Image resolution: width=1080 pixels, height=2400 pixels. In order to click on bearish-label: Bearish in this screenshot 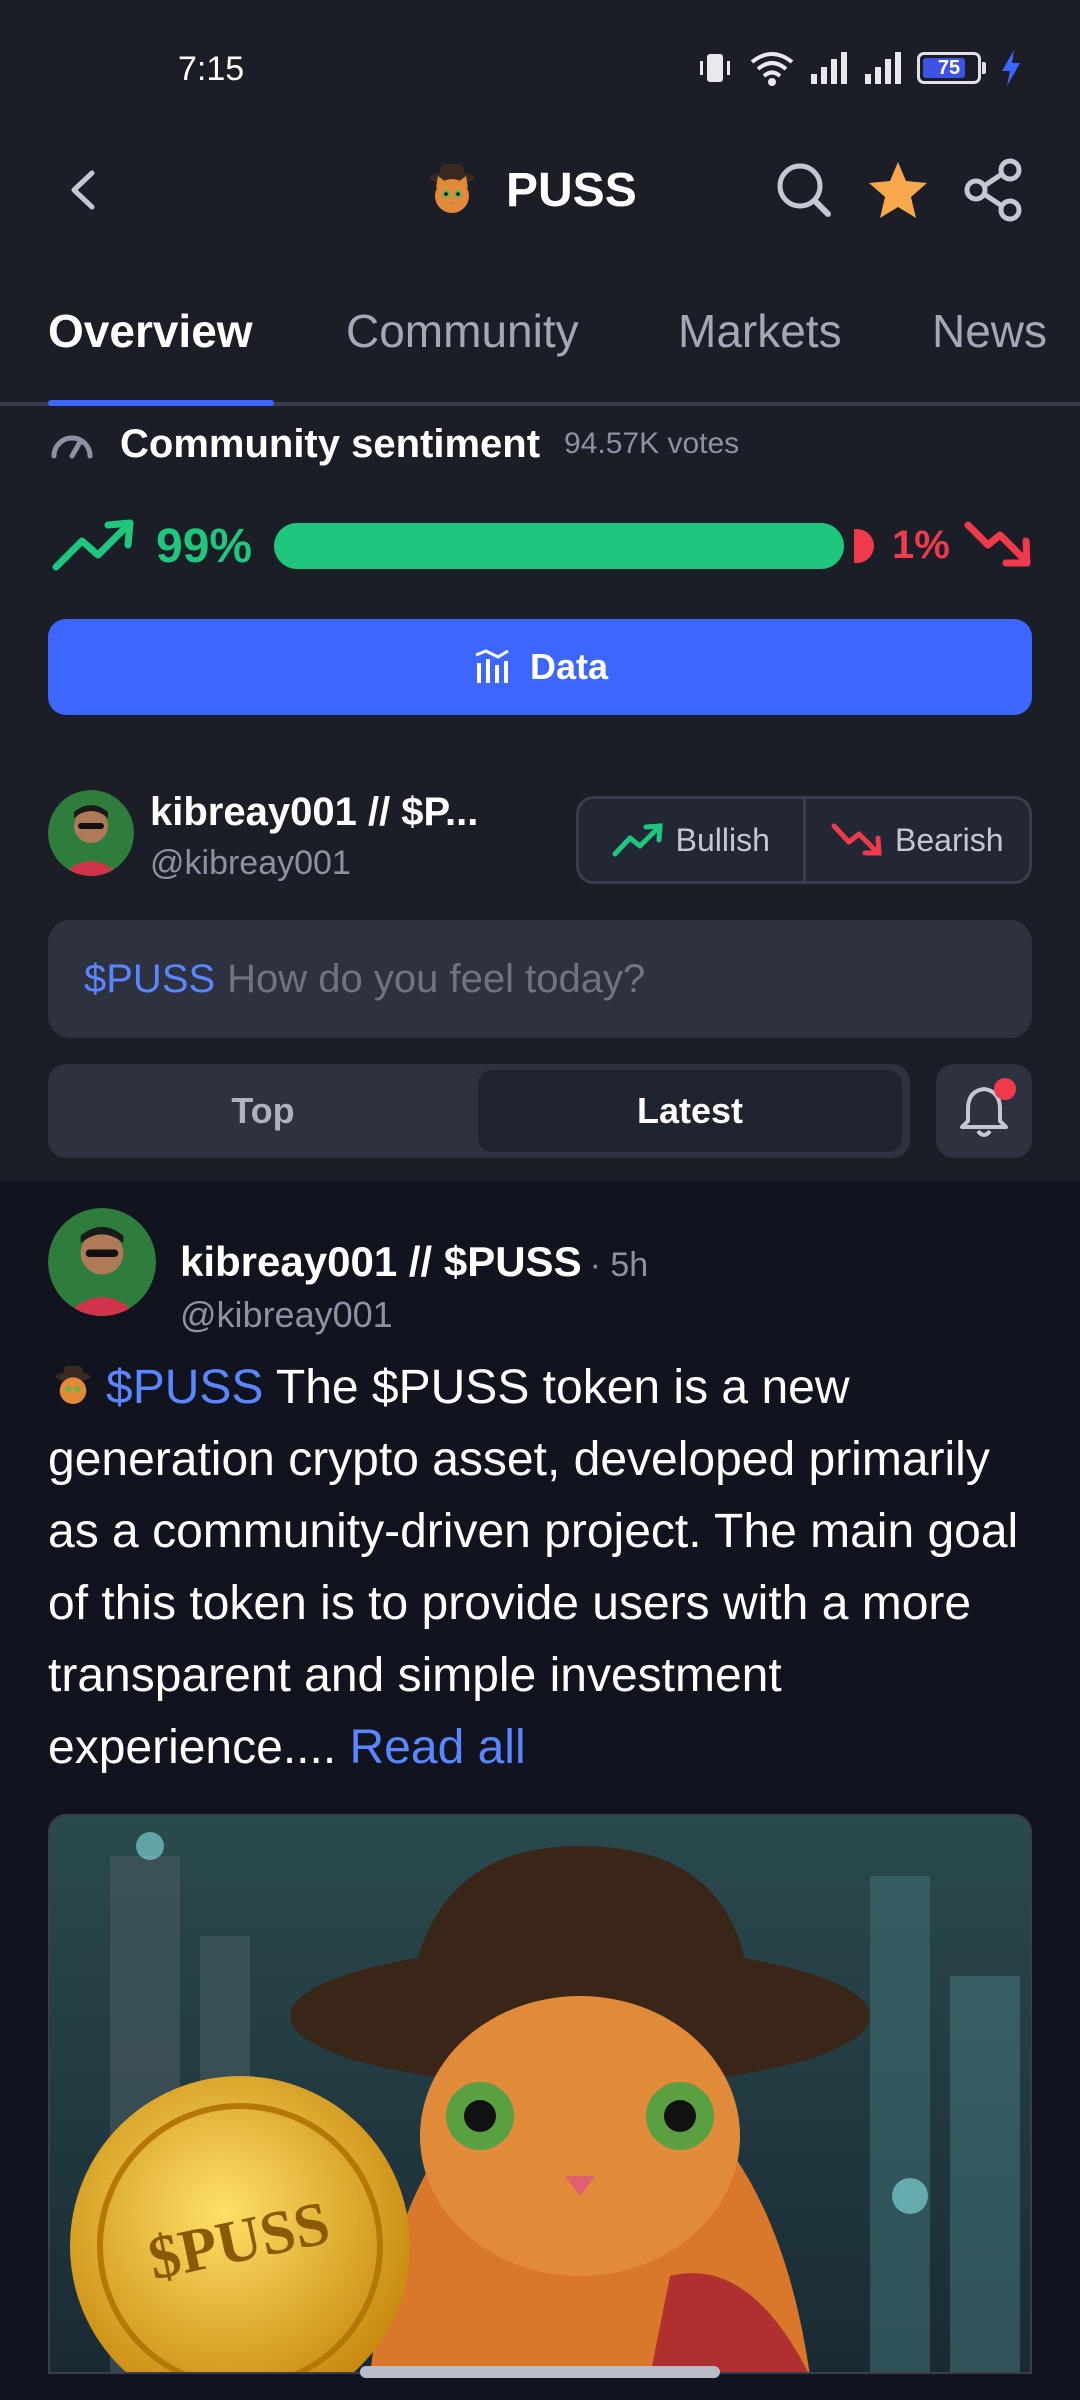, I will do `click(949, 839)`.